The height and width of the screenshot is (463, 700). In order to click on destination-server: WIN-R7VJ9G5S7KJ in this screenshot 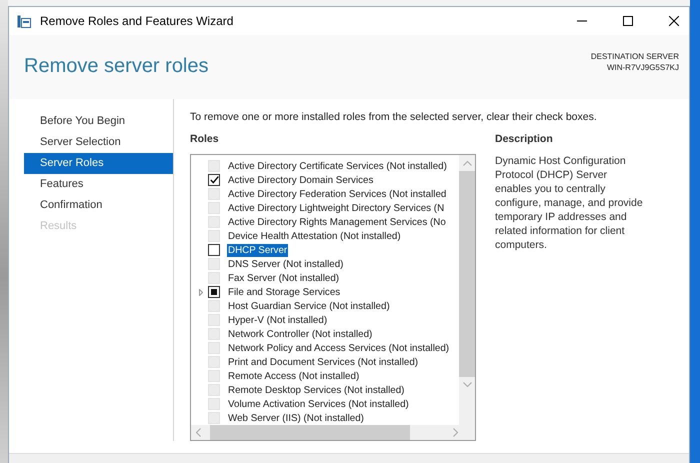, I will do `click(642, 67)`.